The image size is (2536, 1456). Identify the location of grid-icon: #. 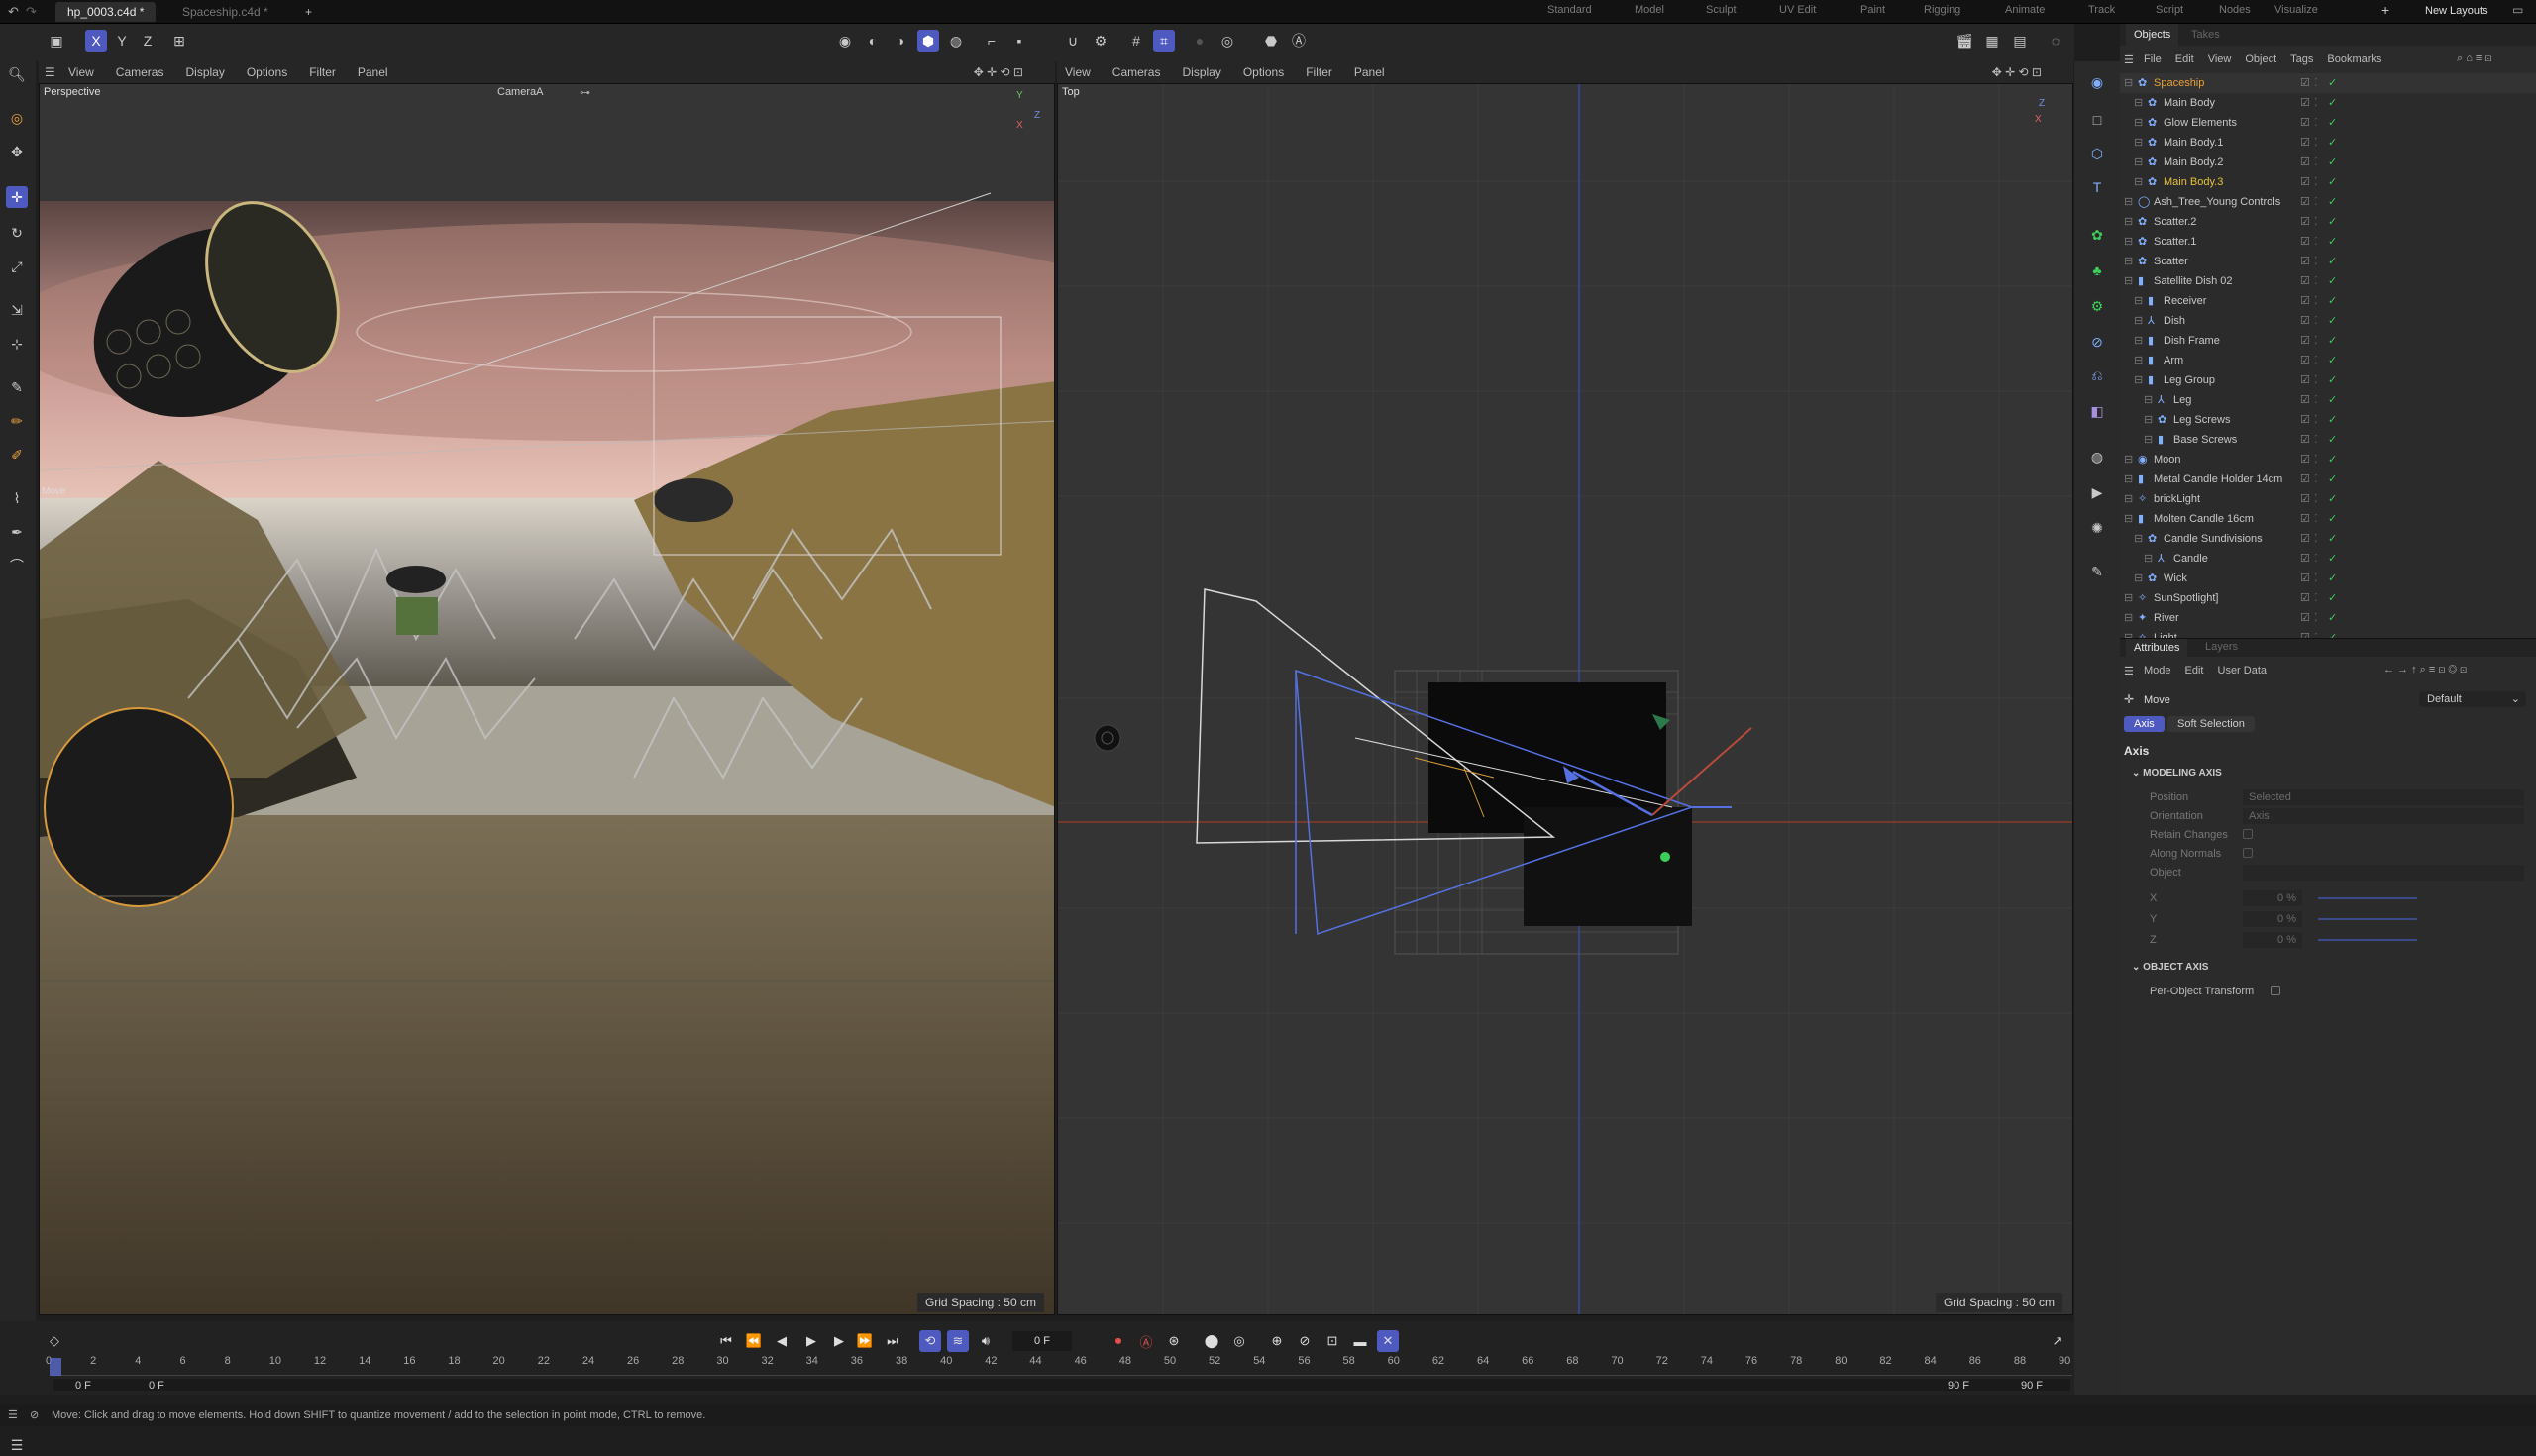
(1136, 41).